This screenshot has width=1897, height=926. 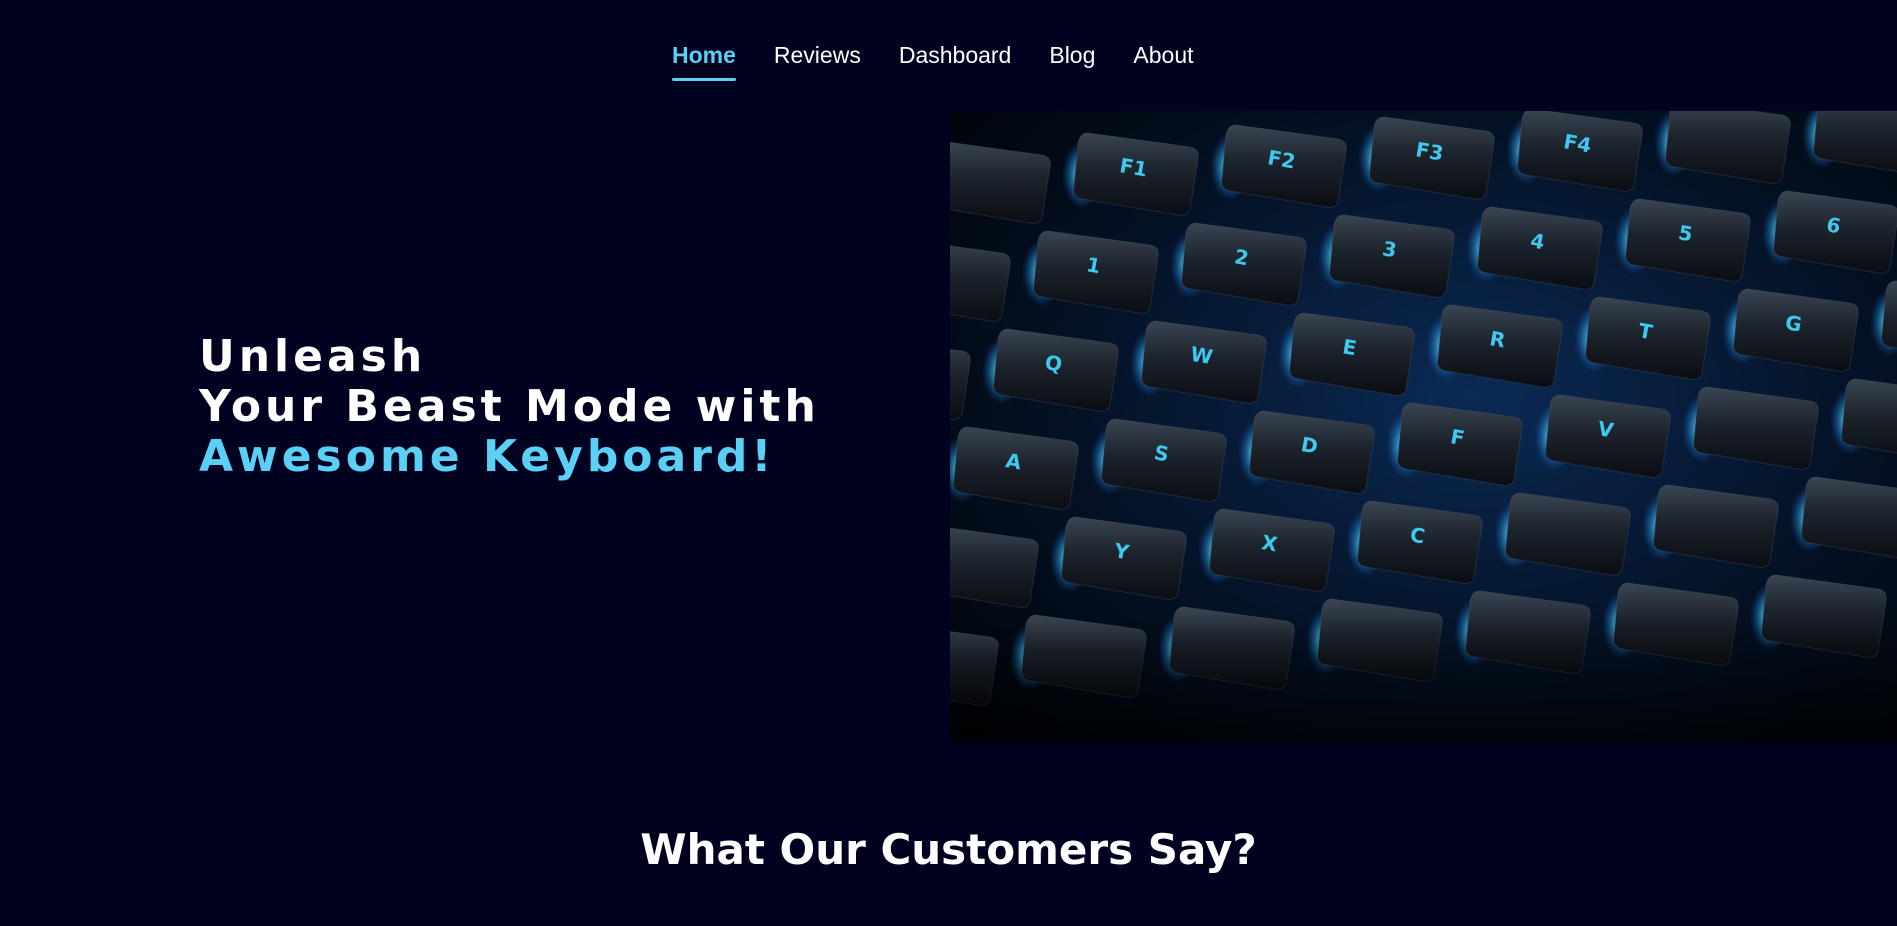 I want to click on section-title-testimonials: What Our Customers Say?, so click(x=948, y=849).